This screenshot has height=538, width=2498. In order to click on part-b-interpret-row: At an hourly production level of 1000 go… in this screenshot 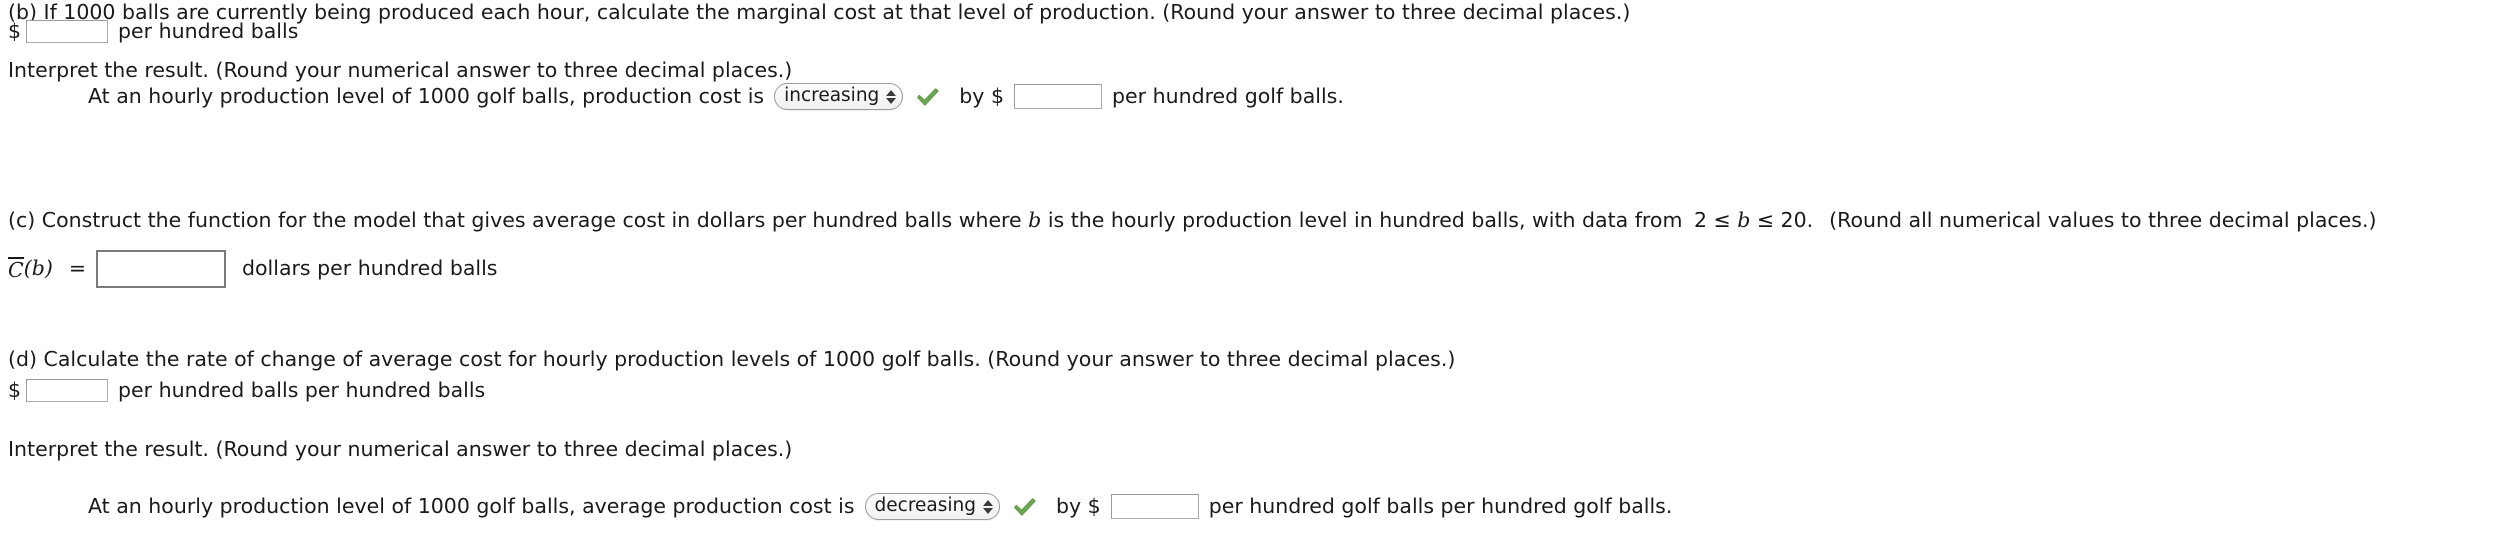, I will do `click(716, 96)`.